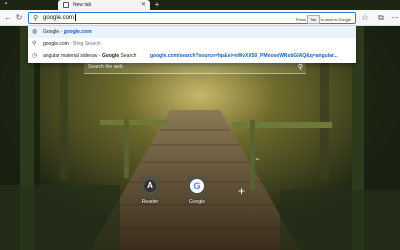  I want to click on quick-link-reader: A Reader, so click(150, 191).